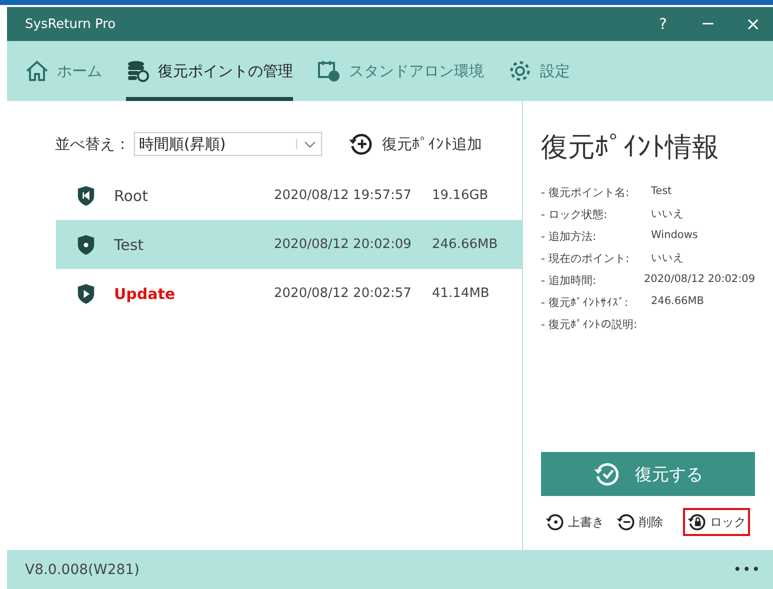 This screenshot has height=589, width=773. I want to click on restore-lock-icon, so click(697, 522).